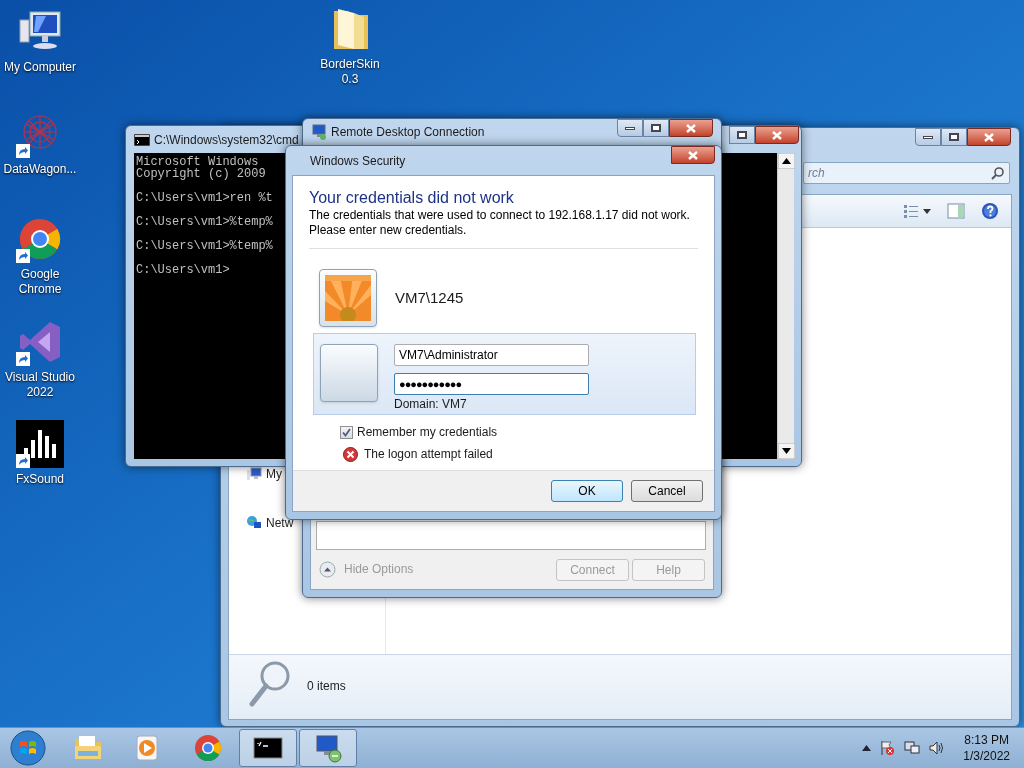  What do you see at coordinates (40, 385) in the screenshot?
I see `icon-label: Visual Studio 2022` at bounding box center [40, 385].